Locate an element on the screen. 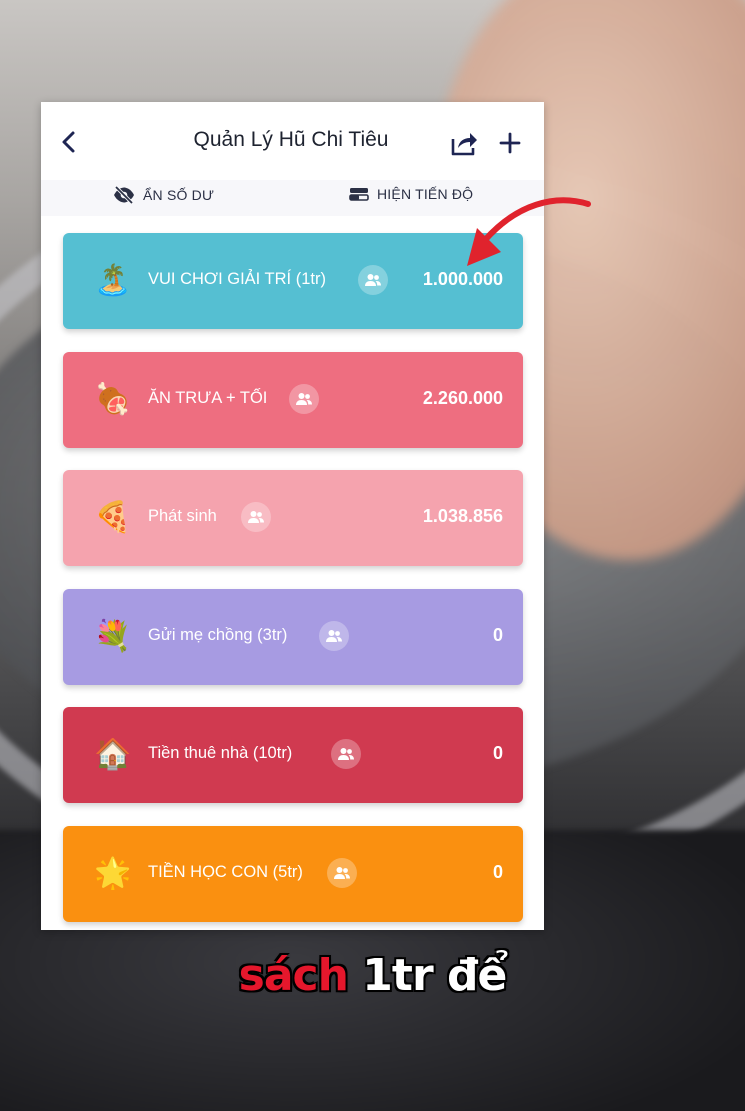  caption-highlight: sách is located at coordinates (293, 975).